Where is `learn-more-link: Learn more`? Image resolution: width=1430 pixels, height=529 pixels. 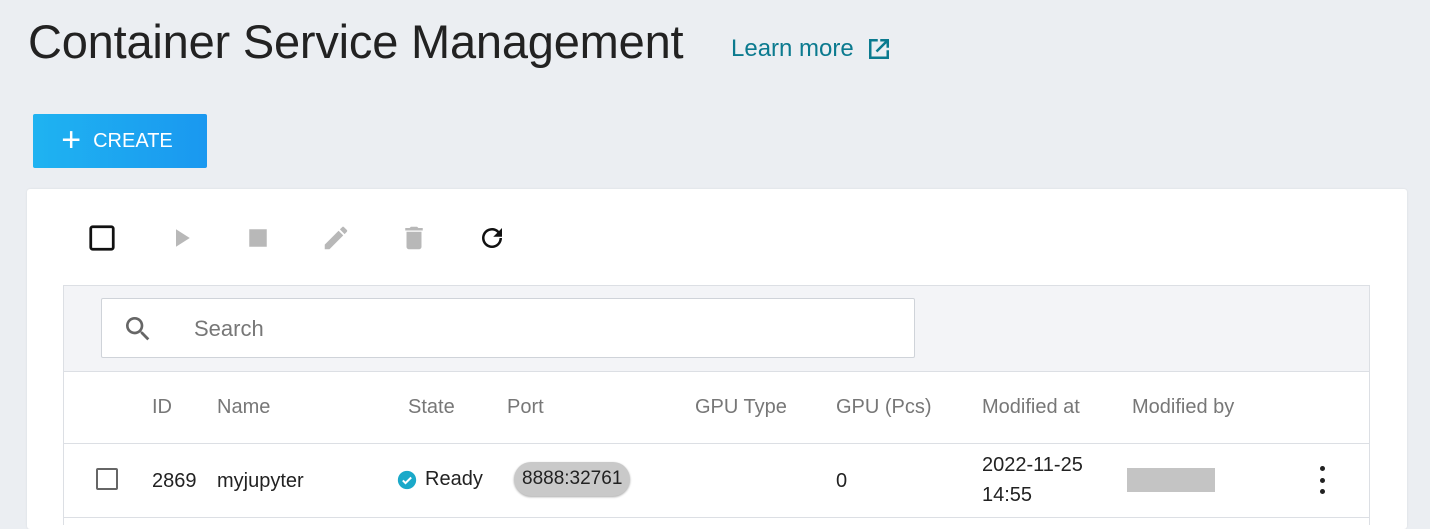
learn-more-link: Learn more is located at coordinates (812, 49).